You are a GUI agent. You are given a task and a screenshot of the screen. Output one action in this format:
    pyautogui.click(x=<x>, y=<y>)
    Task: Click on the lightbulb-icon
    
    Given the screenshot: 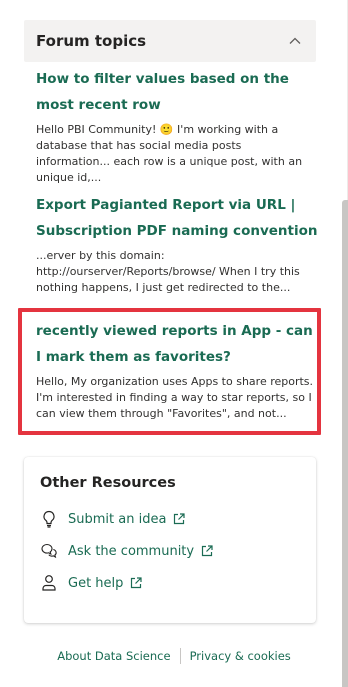 What is the action you would take?
    pyautogui.click(x=49, y=519)
    